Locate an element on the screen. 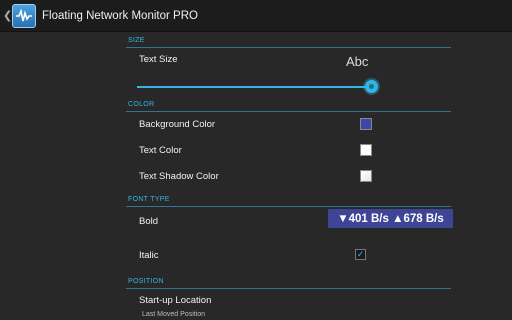 This screenshot has width=512, height=320. waveform-icon is located at coordinates (24, 14).